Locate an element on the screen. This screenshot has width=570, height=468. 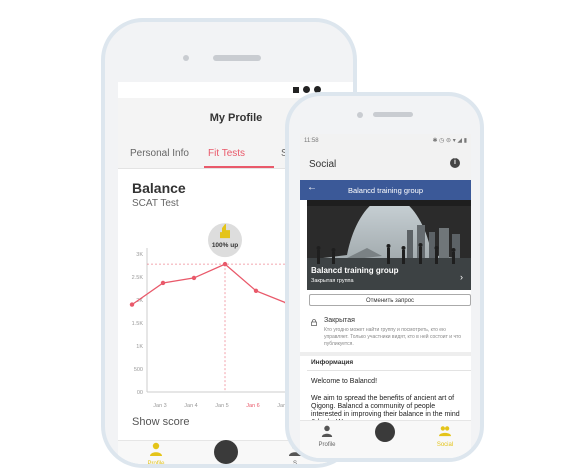
x-tick-label: Jan 4 is located at coordinates (190, 406).